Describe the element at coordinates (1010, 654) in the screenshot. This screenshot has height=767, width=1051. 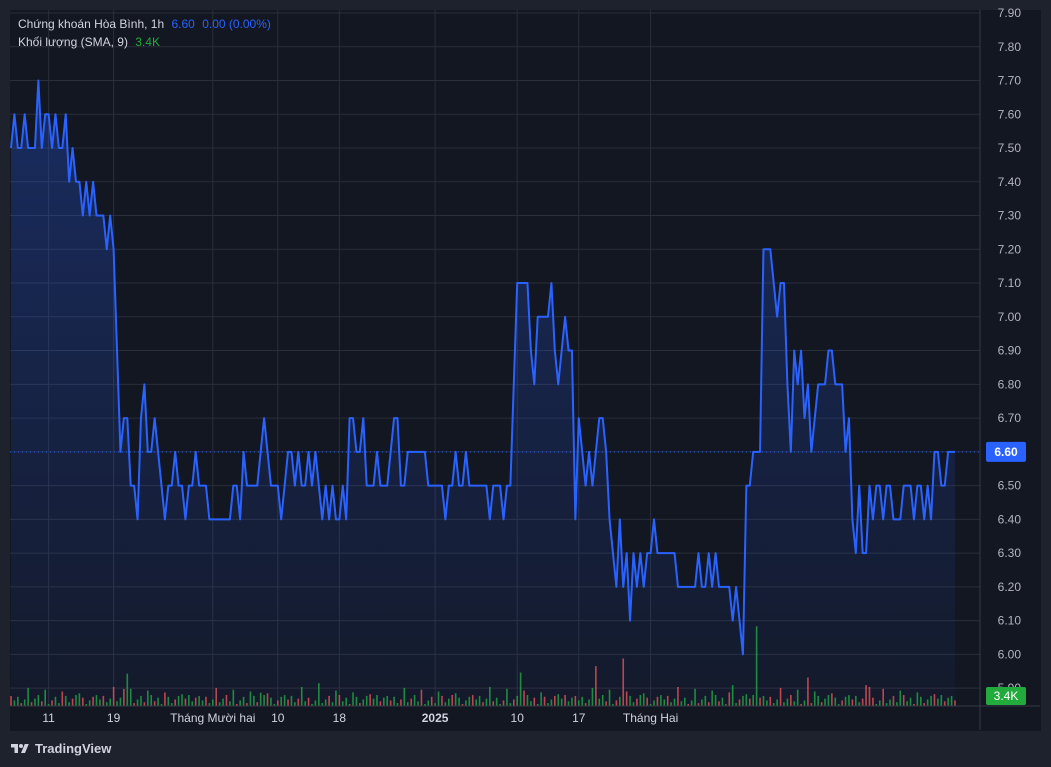
I see `y-tick-label: 6.00` at that location.